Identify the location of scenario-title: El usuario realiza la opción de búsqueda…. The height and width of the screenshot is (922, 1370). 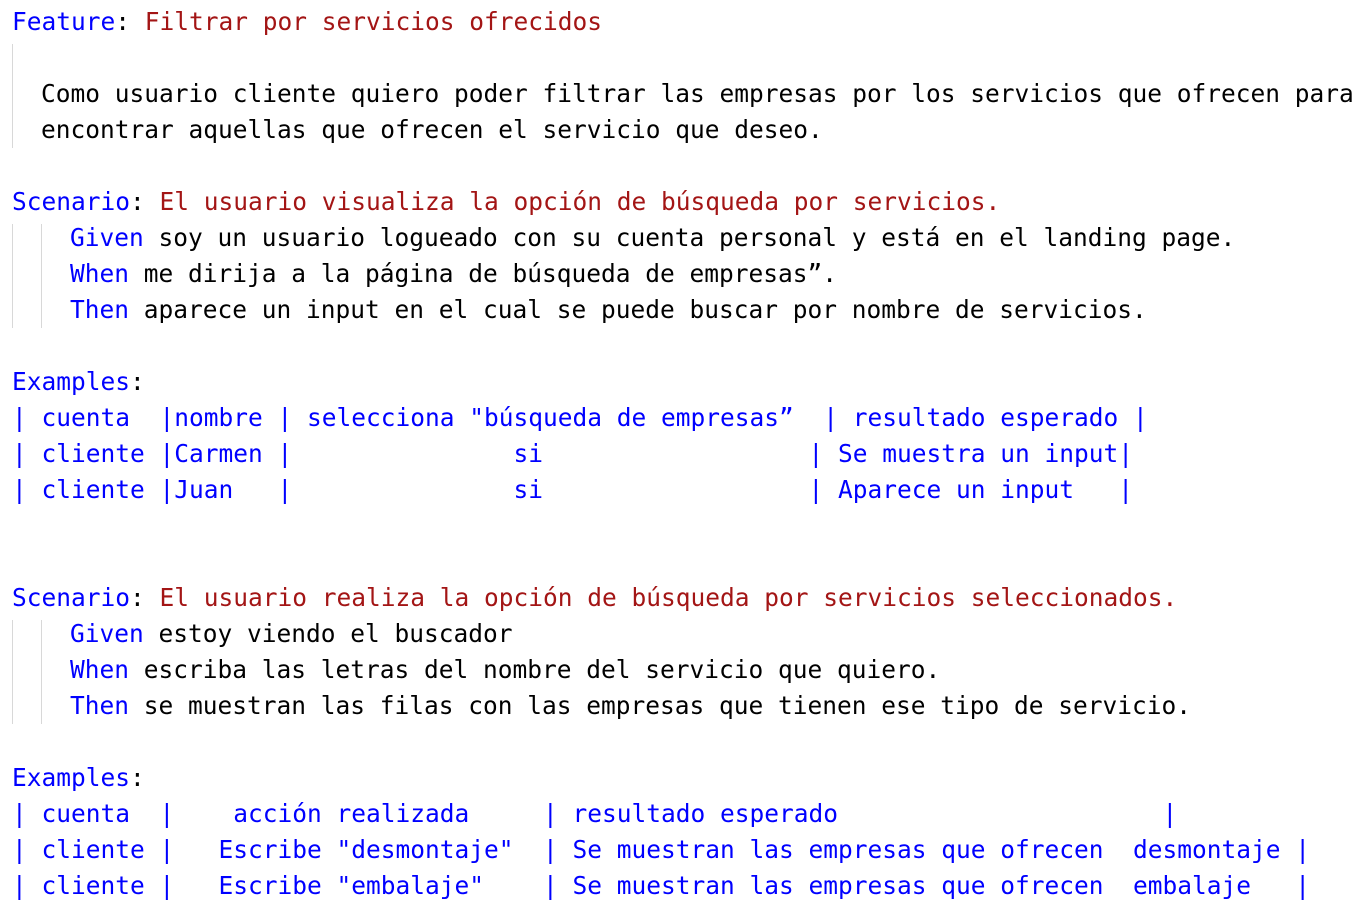
(668, 597).